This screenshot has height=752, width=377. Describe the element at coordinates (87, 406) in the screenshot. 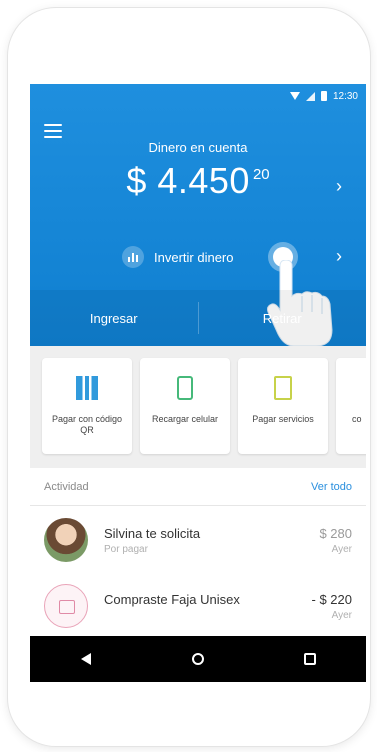

I see `shortcut-pay-qr: Pagar con código QR` at that location.